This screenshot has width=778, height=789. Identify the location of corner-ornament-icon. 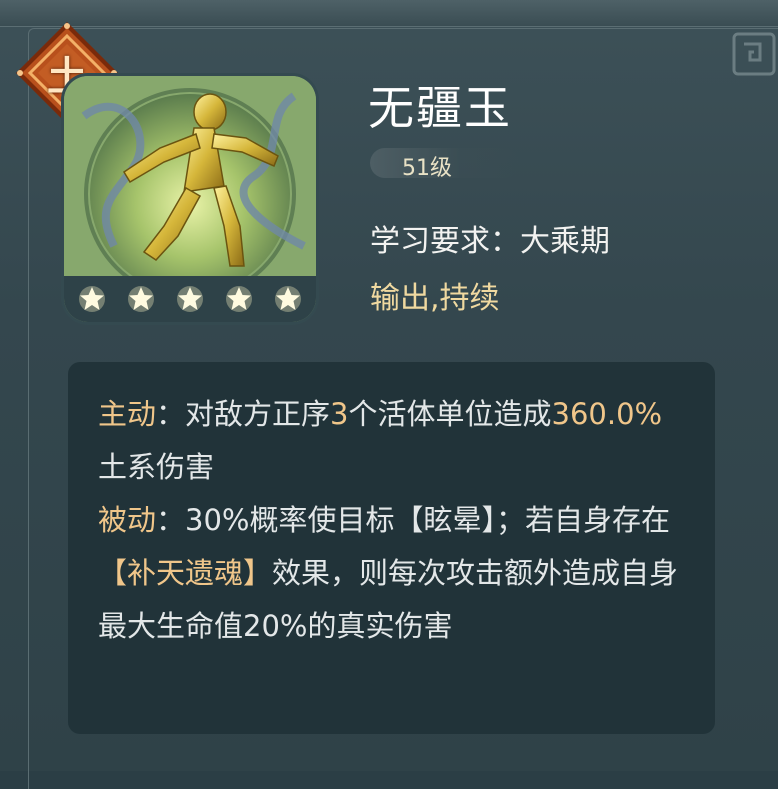
(754, 54).